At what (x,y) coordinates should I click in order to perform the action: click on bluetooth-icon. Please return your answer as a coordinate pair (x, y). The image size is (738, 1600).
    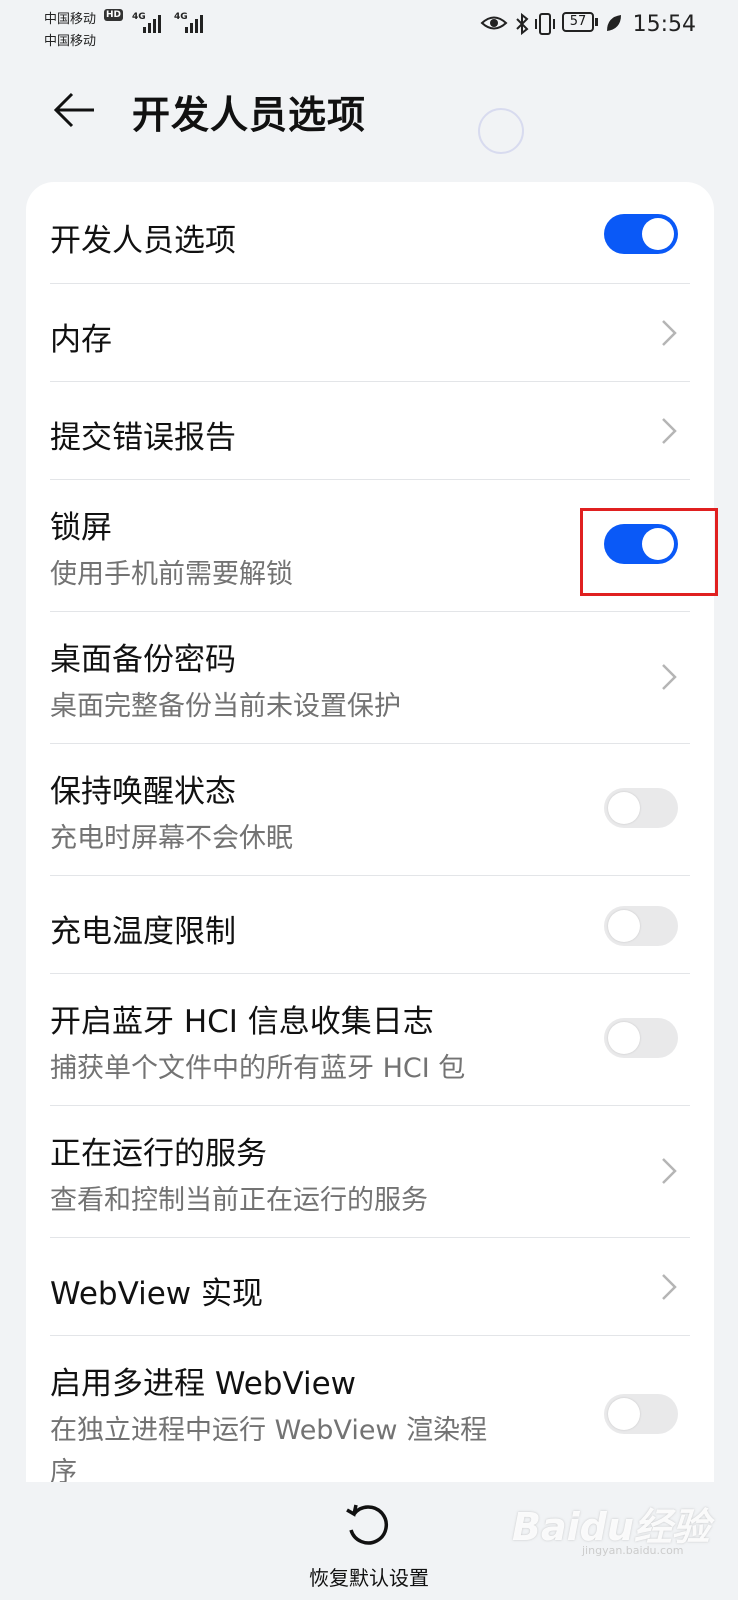
    Looking at the image, I should click on (522, 24).